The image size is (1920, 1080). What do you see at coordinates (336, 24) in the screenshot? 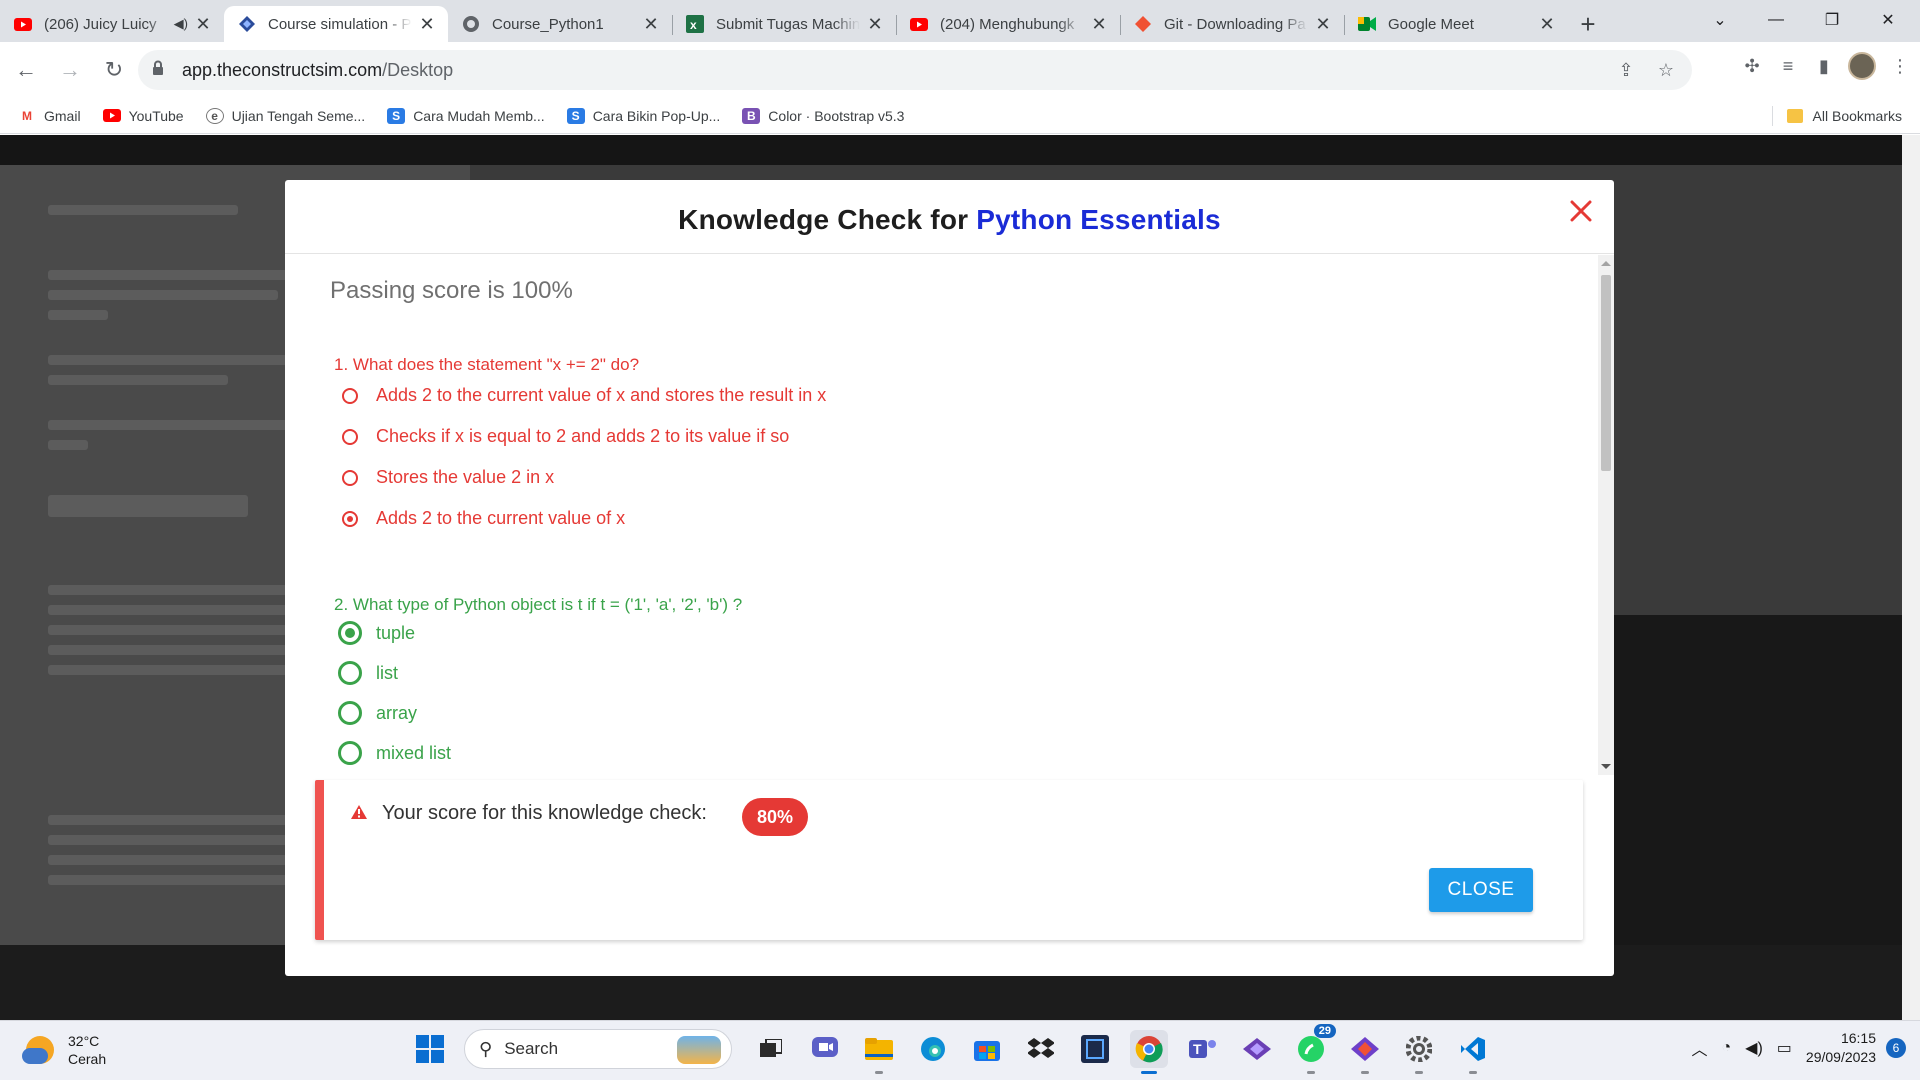
I see `tab-course-simulation: Course simulation - P ✕` at bounding box center [336, 24].